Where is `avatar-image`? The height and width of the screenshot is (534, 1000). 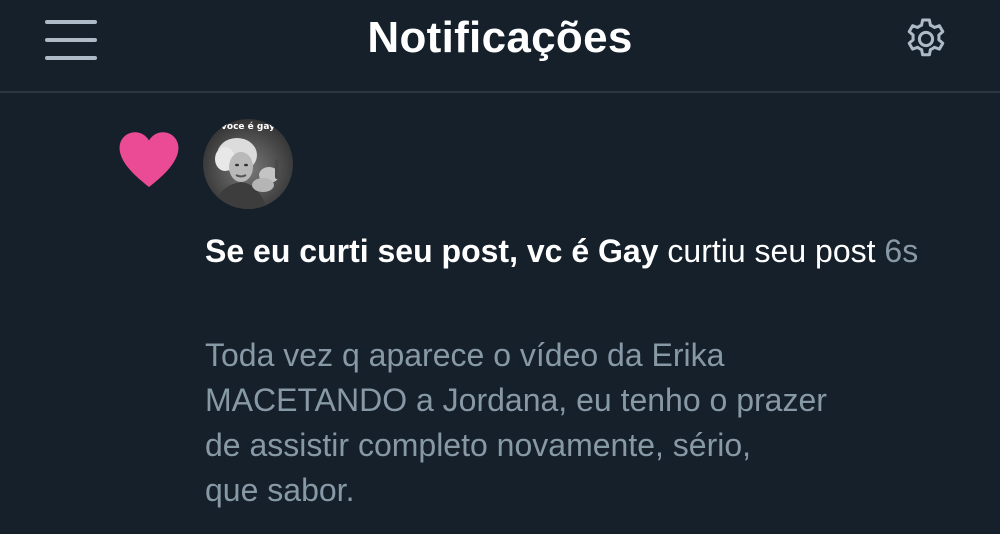 avatar-image is located at coordinates (248, 164).